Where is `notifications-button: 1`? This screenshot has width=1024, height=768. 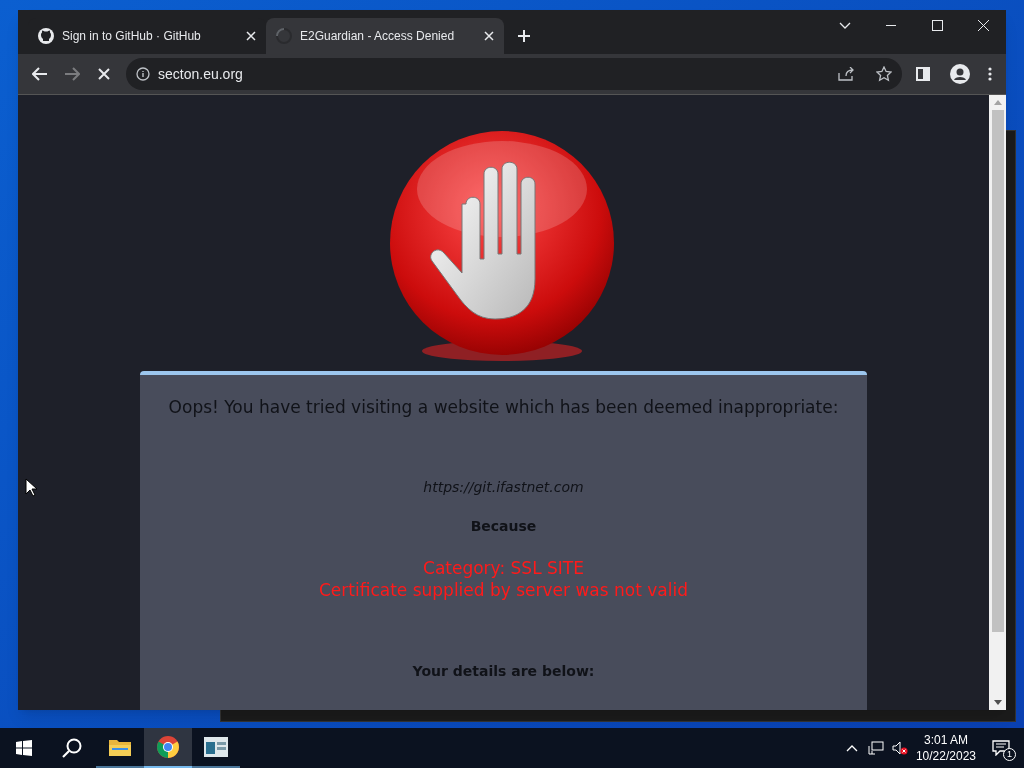
notifications-button: 1 is located at coordinates (1001, 748).